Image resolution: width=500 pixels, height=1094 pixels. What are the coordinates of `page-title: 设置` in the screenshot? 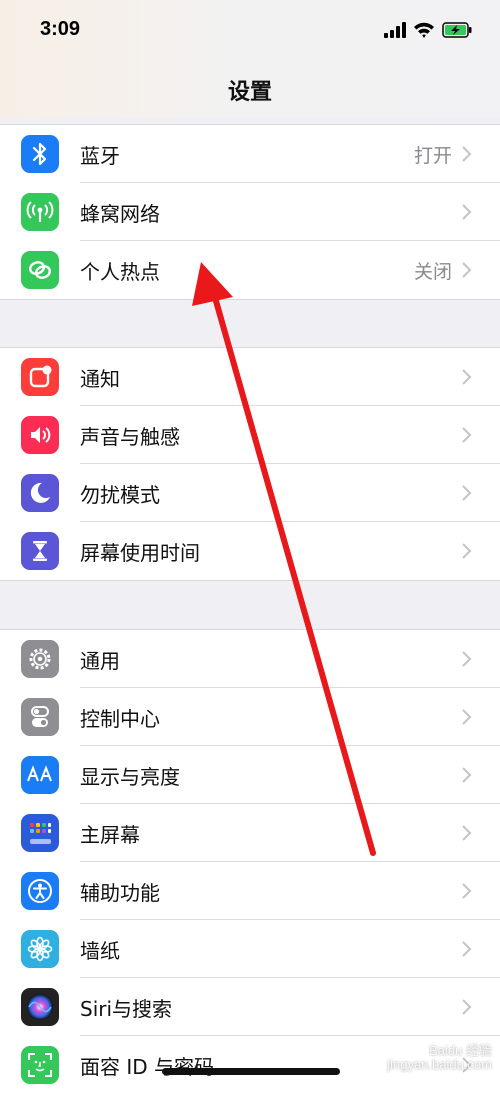 It's located at (249, 92).